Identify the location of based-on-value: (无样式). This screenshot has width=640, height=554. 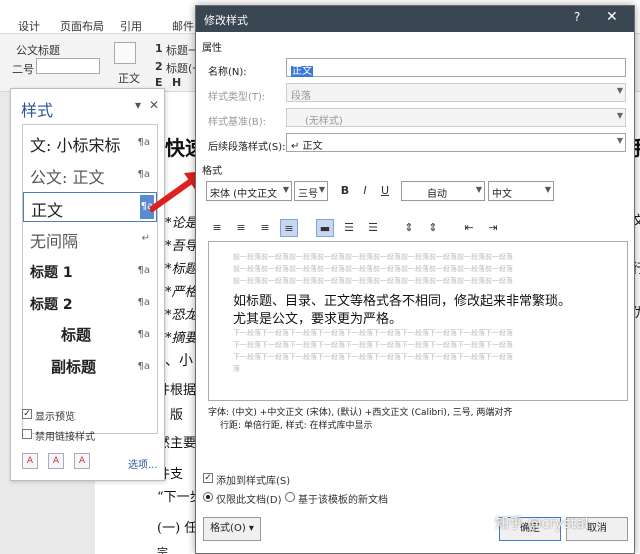
(324, 121).